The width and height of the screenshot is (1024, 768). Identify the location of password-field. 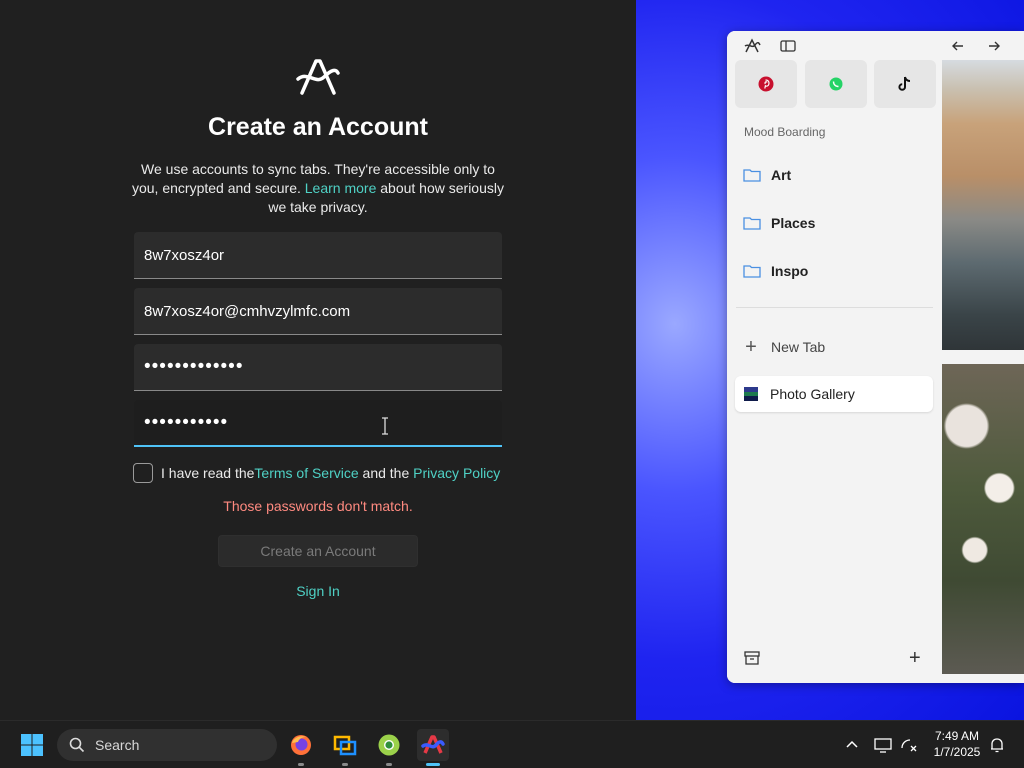
(318, 367).